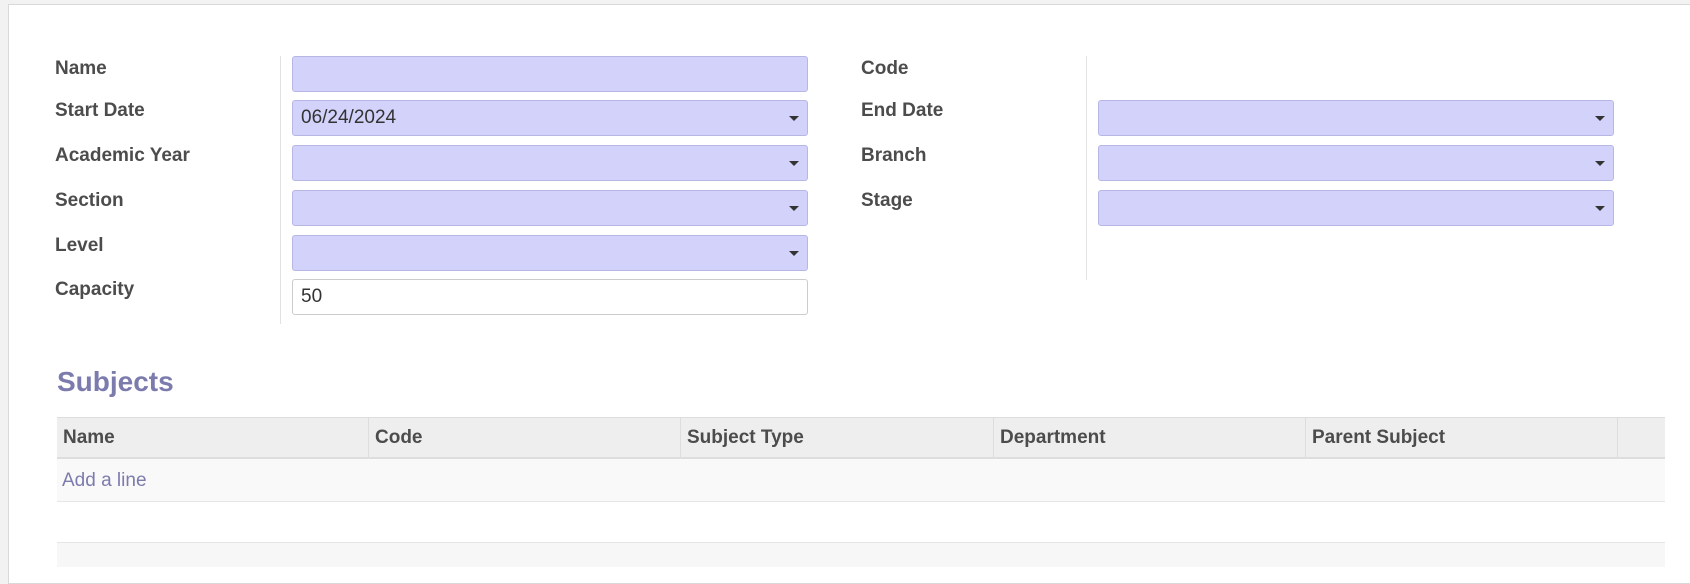 The height and width of the screenshot is (584, 1690). I want to click on capacity-value: 50, so click(312, 296).